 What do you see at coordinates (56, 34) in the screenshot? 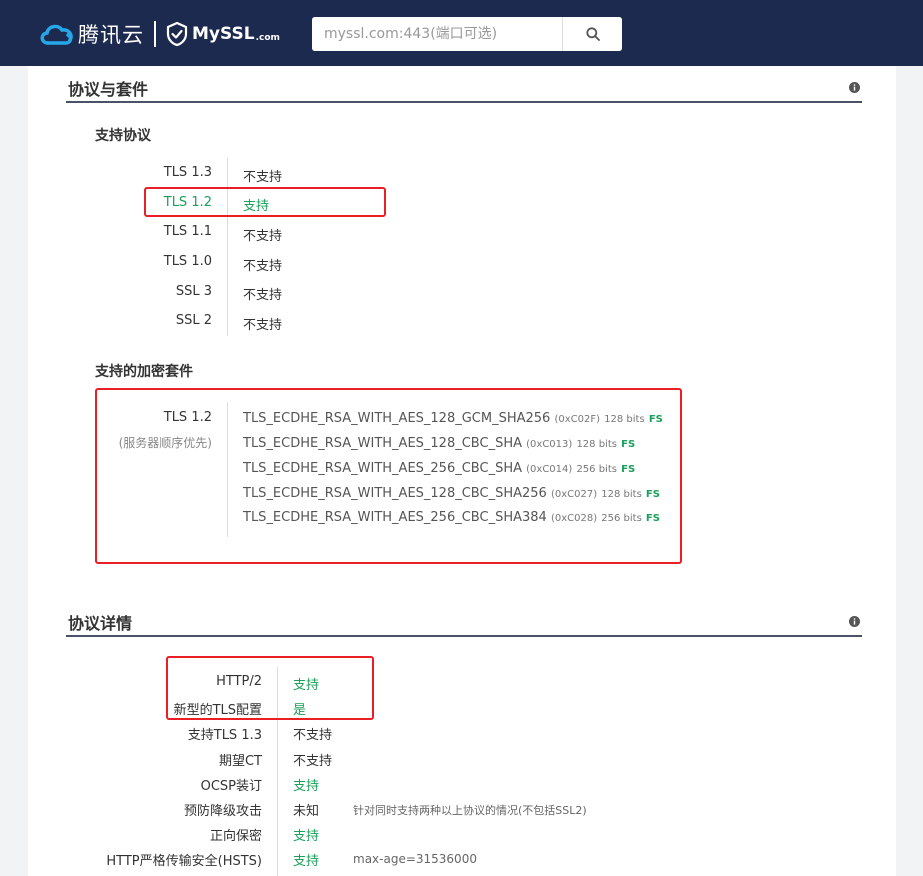
I see `cloud-logo-icon` at bounding box center [56, 34].